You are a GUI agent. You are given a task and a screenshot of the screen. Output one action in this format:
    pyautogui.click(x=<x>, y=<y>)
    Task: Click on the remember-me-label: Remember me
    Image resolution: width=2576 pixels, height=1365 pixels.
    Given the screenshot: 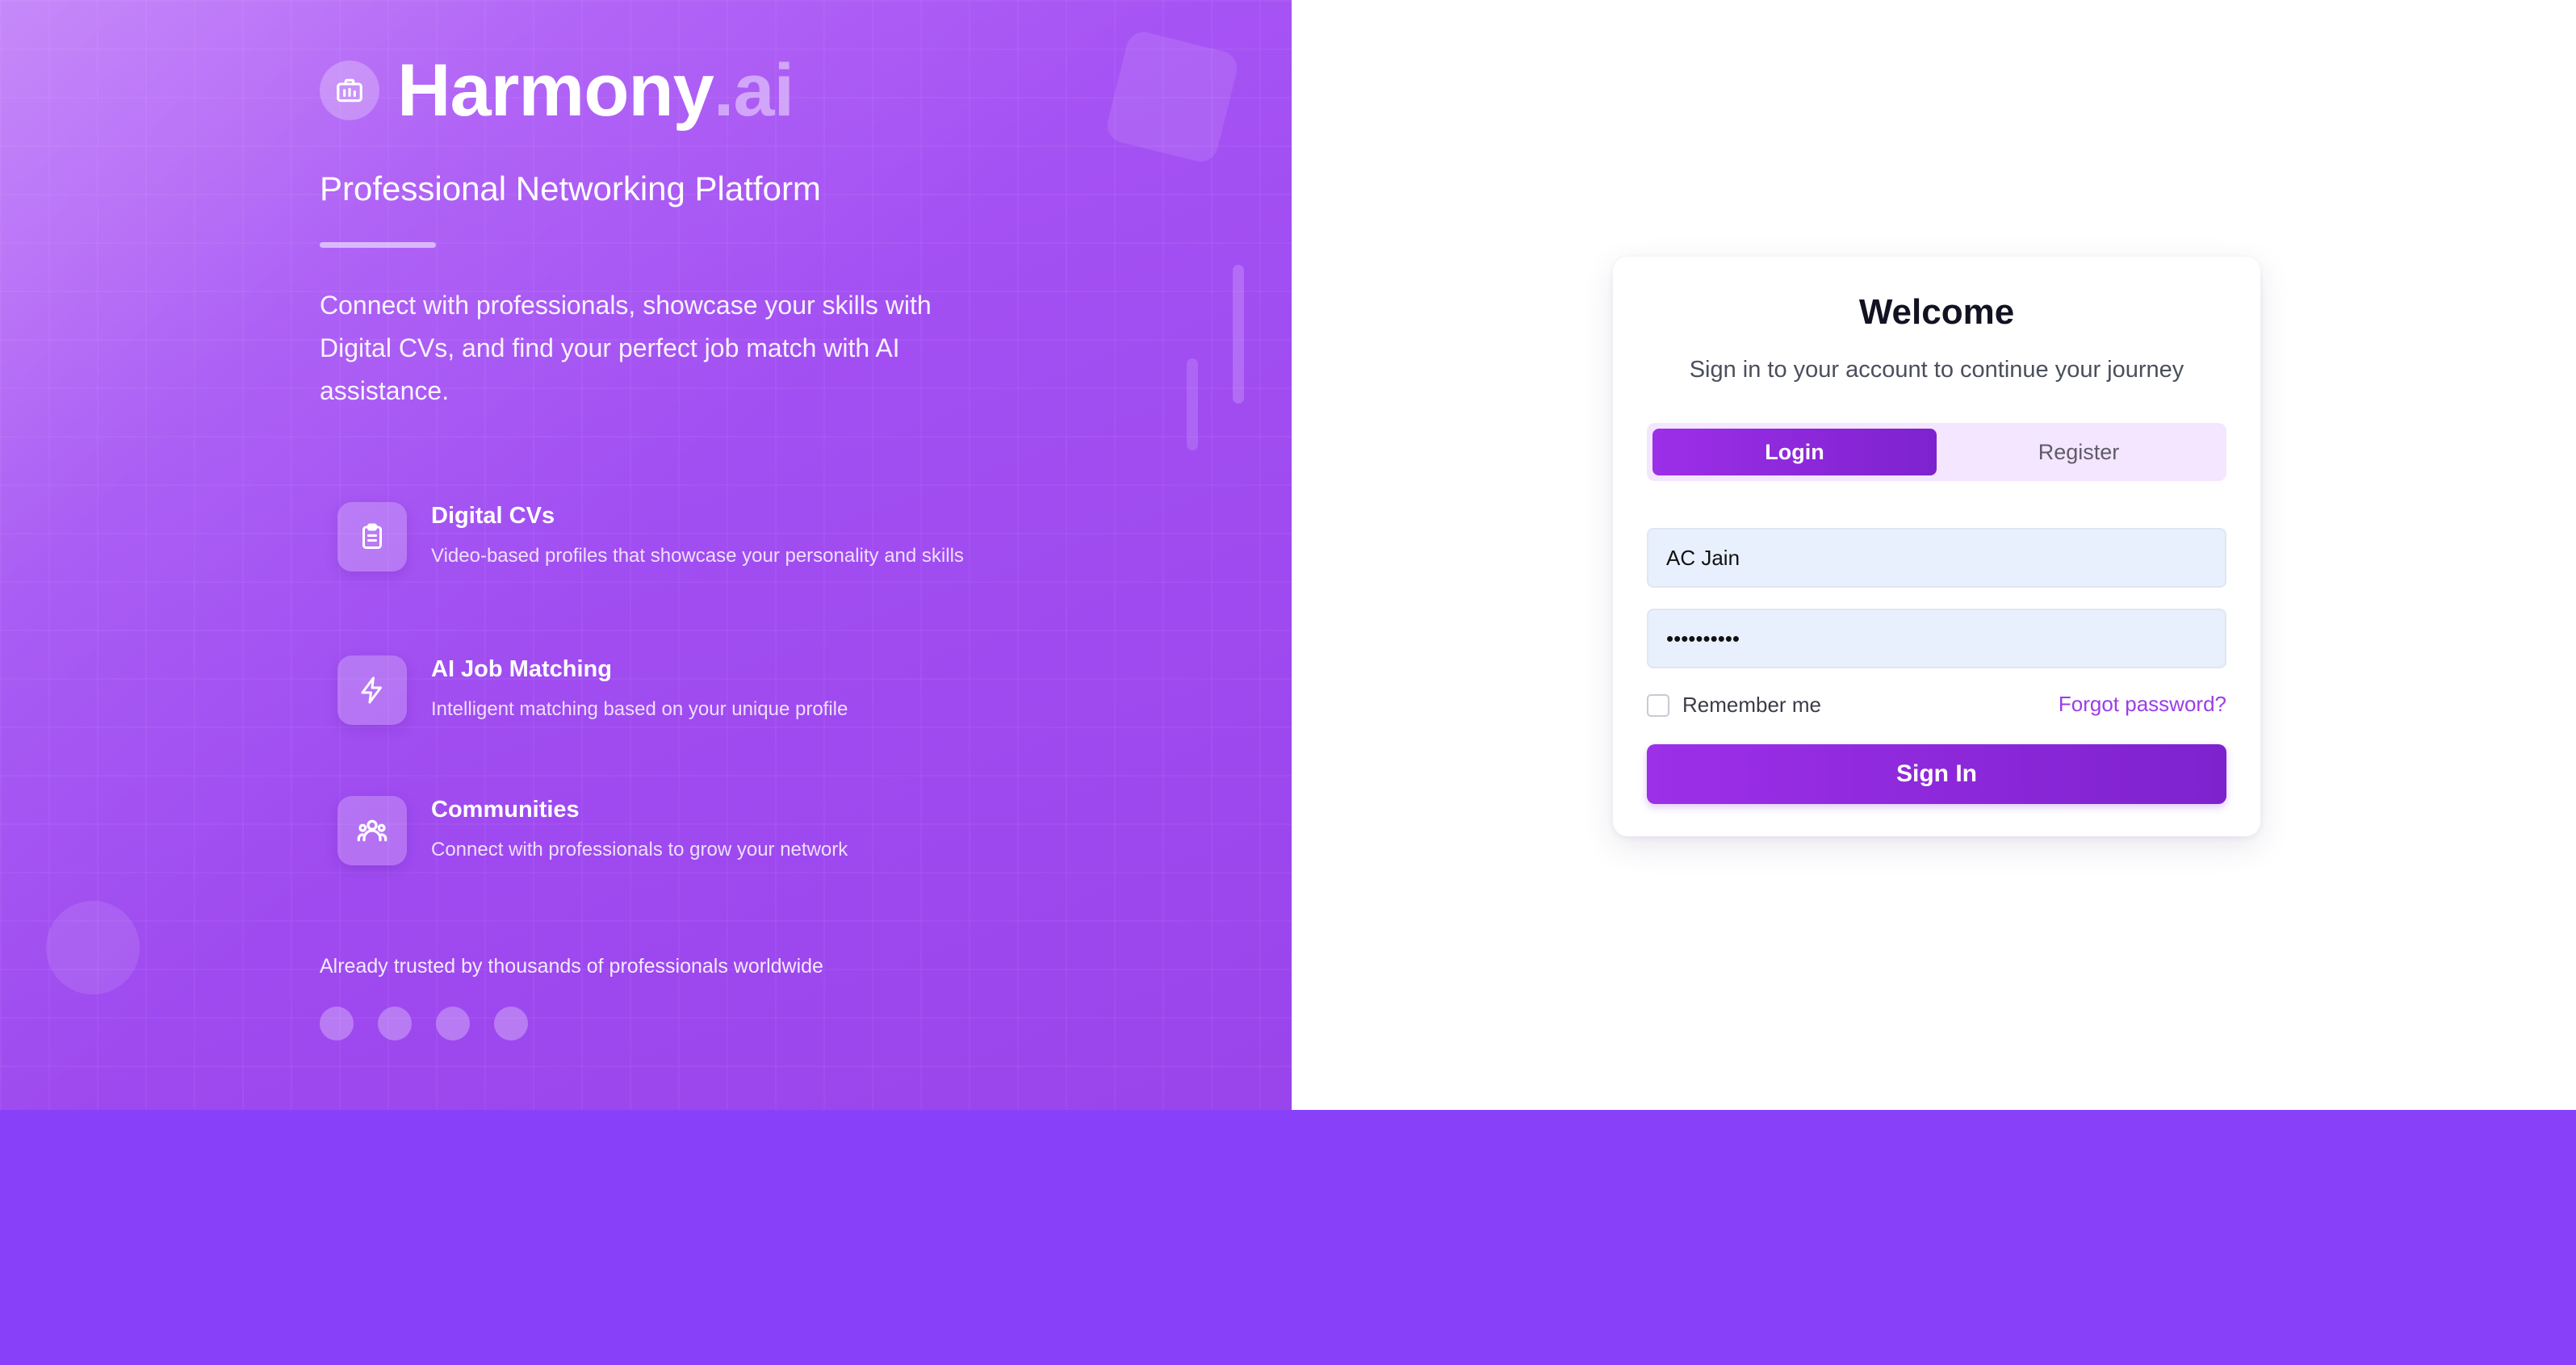 What is the action you would take?
    pyautogui.click(x=1751, y=705)
    